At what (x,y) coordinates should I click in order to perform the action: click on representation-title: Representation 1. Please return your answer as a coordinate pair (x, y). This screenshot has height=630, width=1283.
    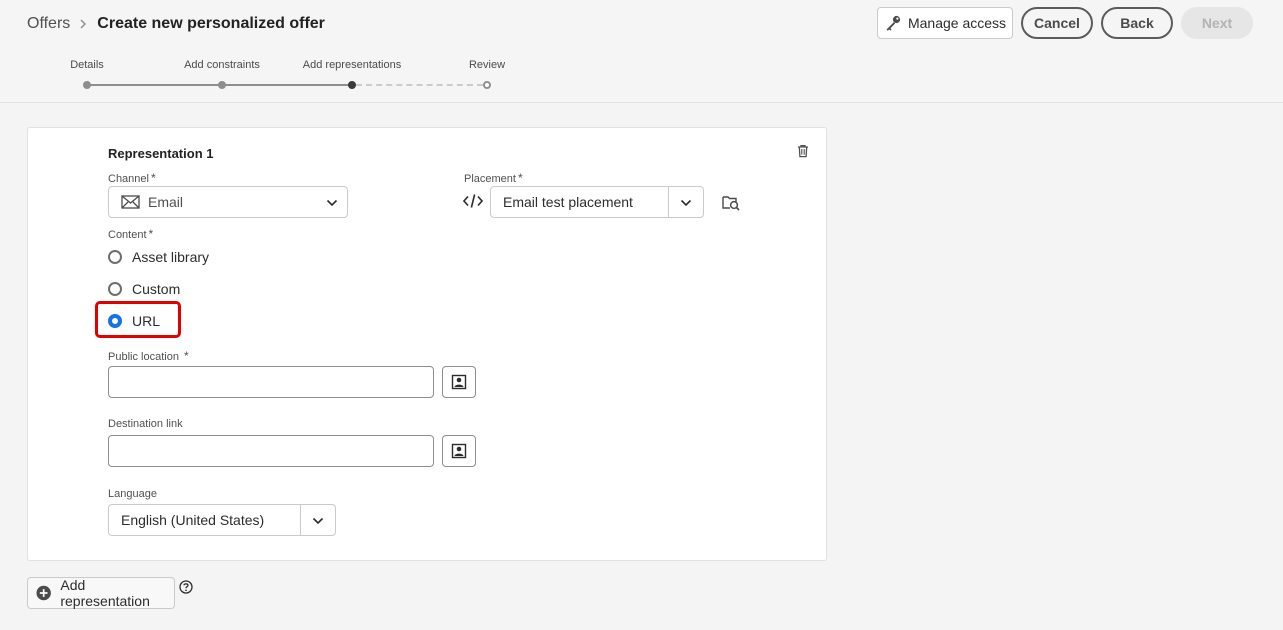
    Looking at the image, I should click on (161, 153).